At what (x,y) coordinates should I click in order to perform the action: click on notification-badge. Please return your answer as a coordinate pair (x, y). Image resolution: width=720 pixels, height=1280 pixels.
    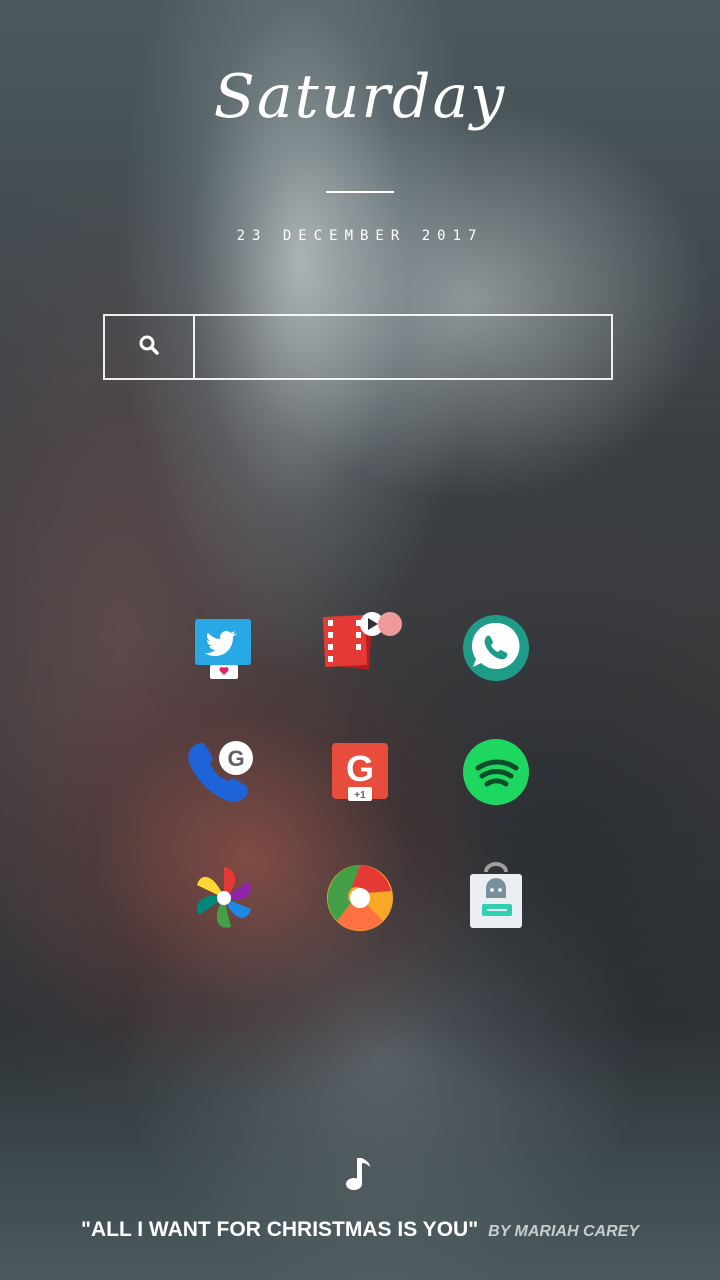
    Looking at the image, I should click on (390, 624).